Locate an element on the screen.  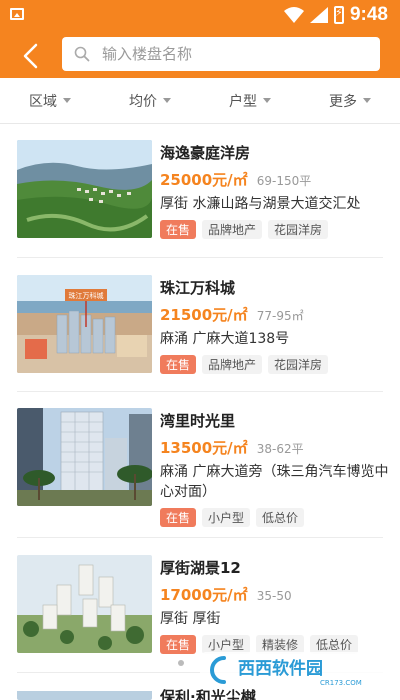
status-icons: 9:48 is located at coordinates (335, 15).